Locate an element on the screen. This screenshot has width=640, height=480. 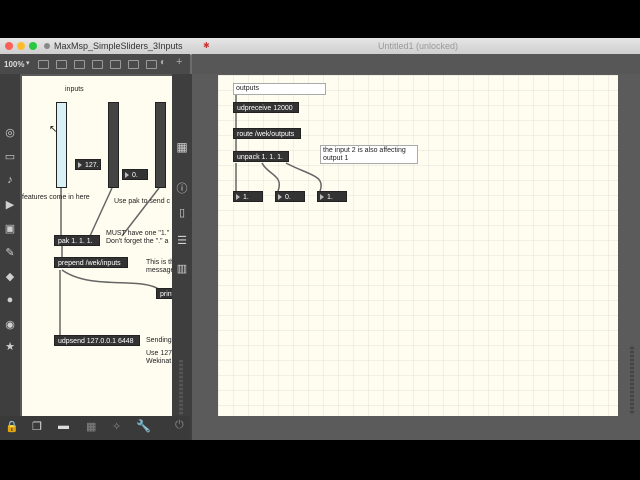
right-toolbar is located at coordinates (416, 64).